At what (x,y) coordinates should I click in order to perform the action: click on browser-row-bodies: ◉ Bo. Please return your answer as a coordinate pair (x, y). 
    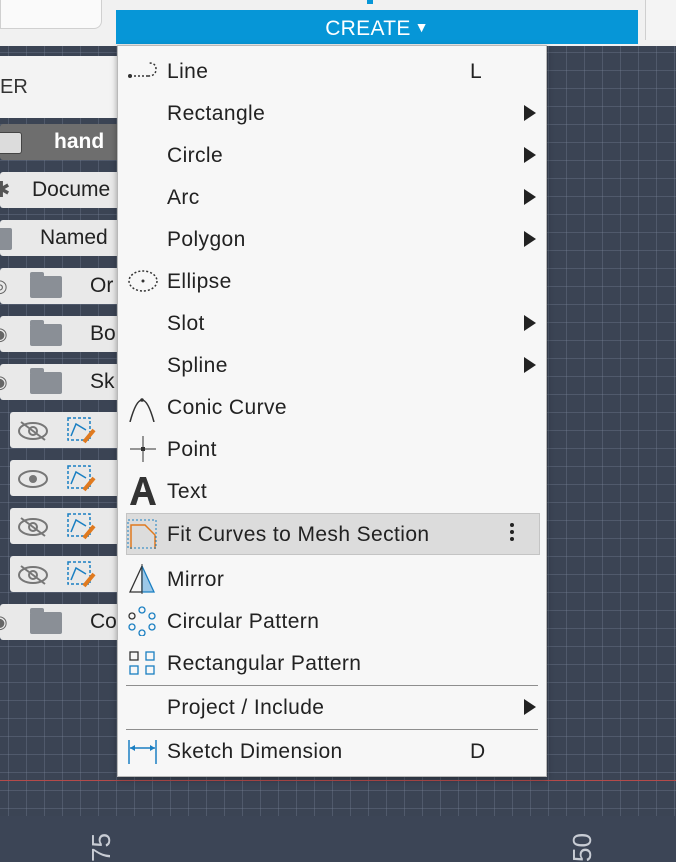
    Looking at the image, I should click on (60, 334).